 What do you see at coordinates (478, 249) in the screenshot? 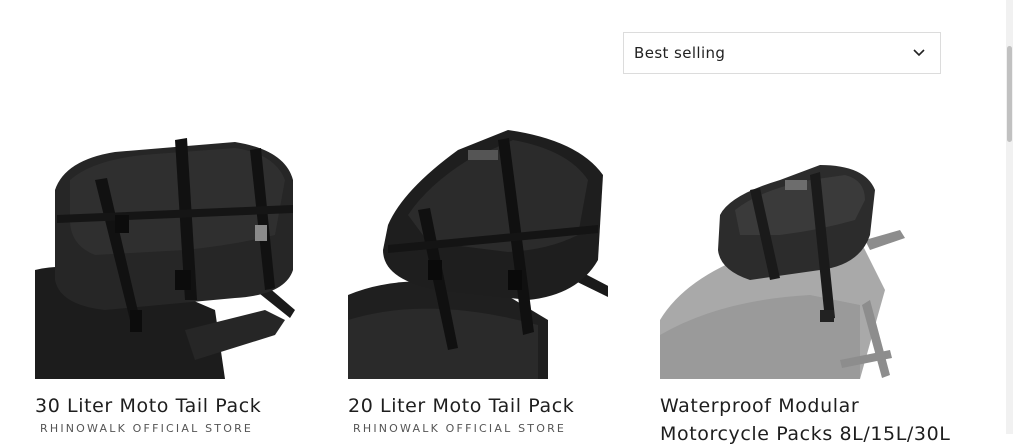
I see `tail-pack-20l-image` at bounding box center [478, 249].